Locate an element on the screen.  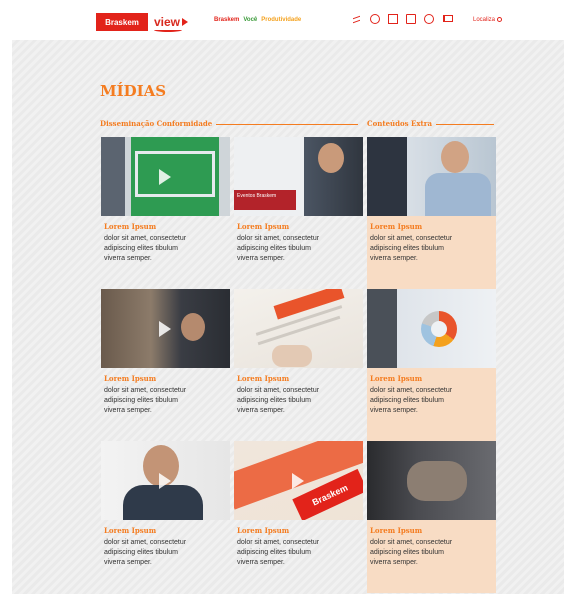
section-label-conformidade: Disseminação Conformidade is located at coordinates (156, 123).